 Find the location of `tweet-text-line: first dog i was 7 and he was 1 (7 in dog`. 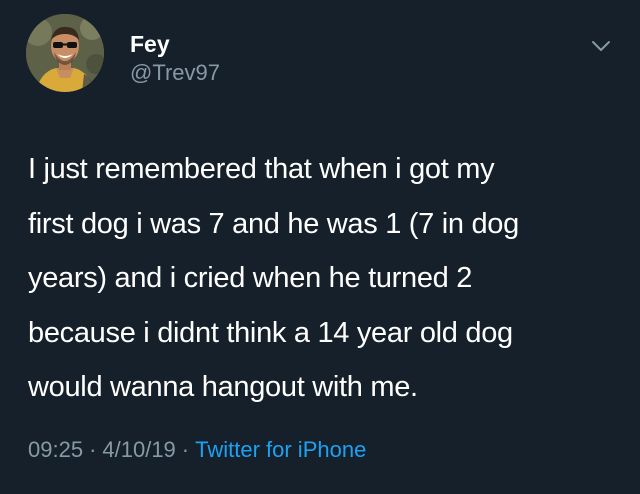

tweet-text-line: first dog i was 7 and he was 1 (7 in dog is located at coordinates (273, 223).